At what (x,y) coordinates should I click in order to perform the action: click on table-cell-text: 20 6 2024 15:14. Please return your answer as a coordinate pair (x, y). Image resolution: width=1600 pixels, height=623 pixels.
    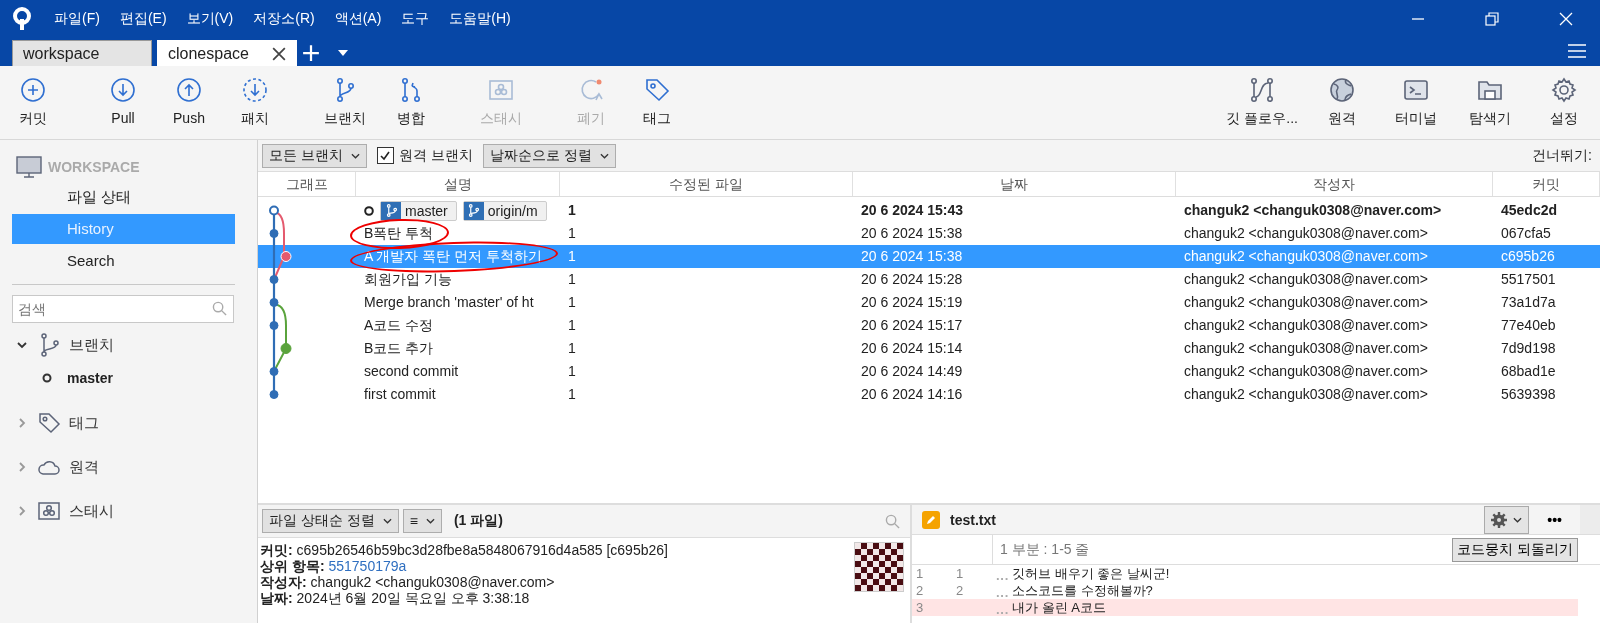
    Looking at the image, I should click on (912, 348).